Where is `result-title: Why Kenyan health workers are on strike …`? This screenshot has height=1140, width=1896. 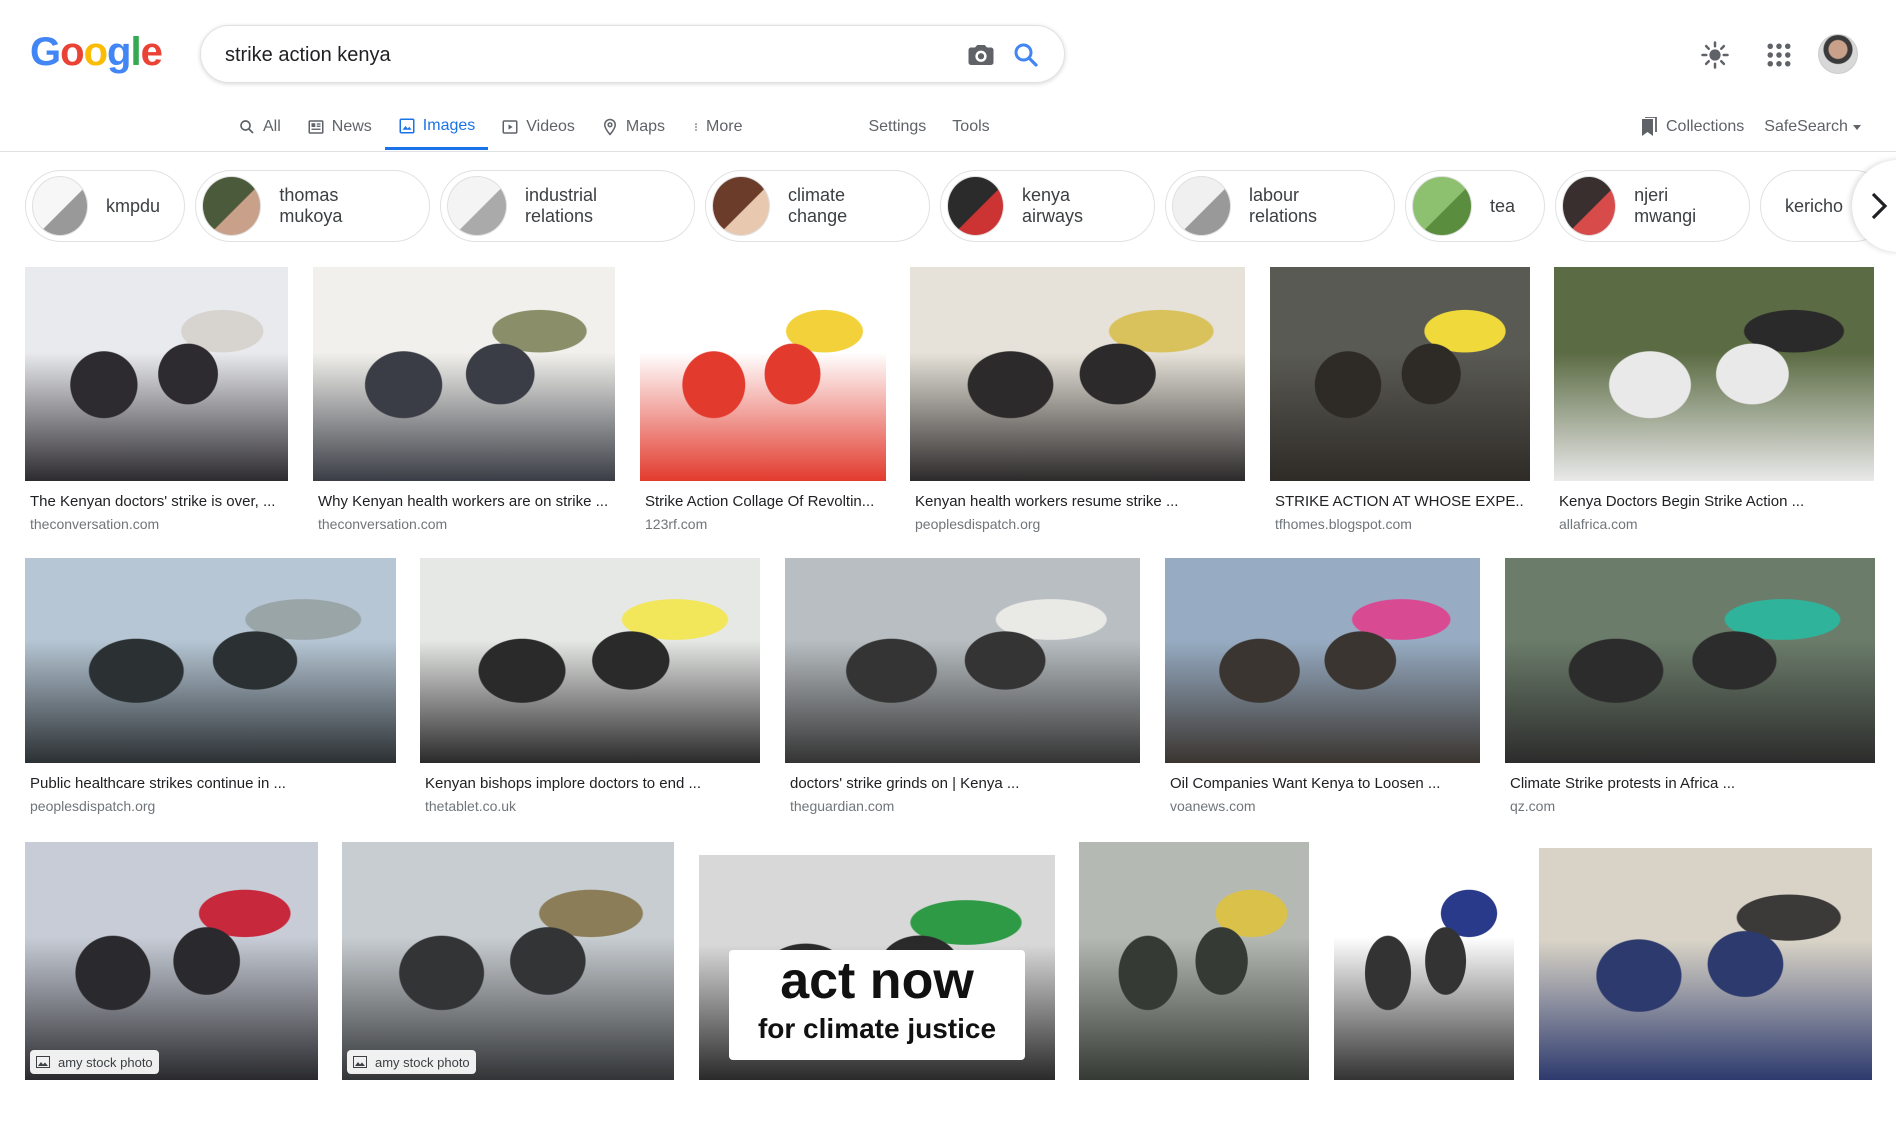
result-title: Why Kenyan health workers are on strike … is located at coordinates (464, 501).